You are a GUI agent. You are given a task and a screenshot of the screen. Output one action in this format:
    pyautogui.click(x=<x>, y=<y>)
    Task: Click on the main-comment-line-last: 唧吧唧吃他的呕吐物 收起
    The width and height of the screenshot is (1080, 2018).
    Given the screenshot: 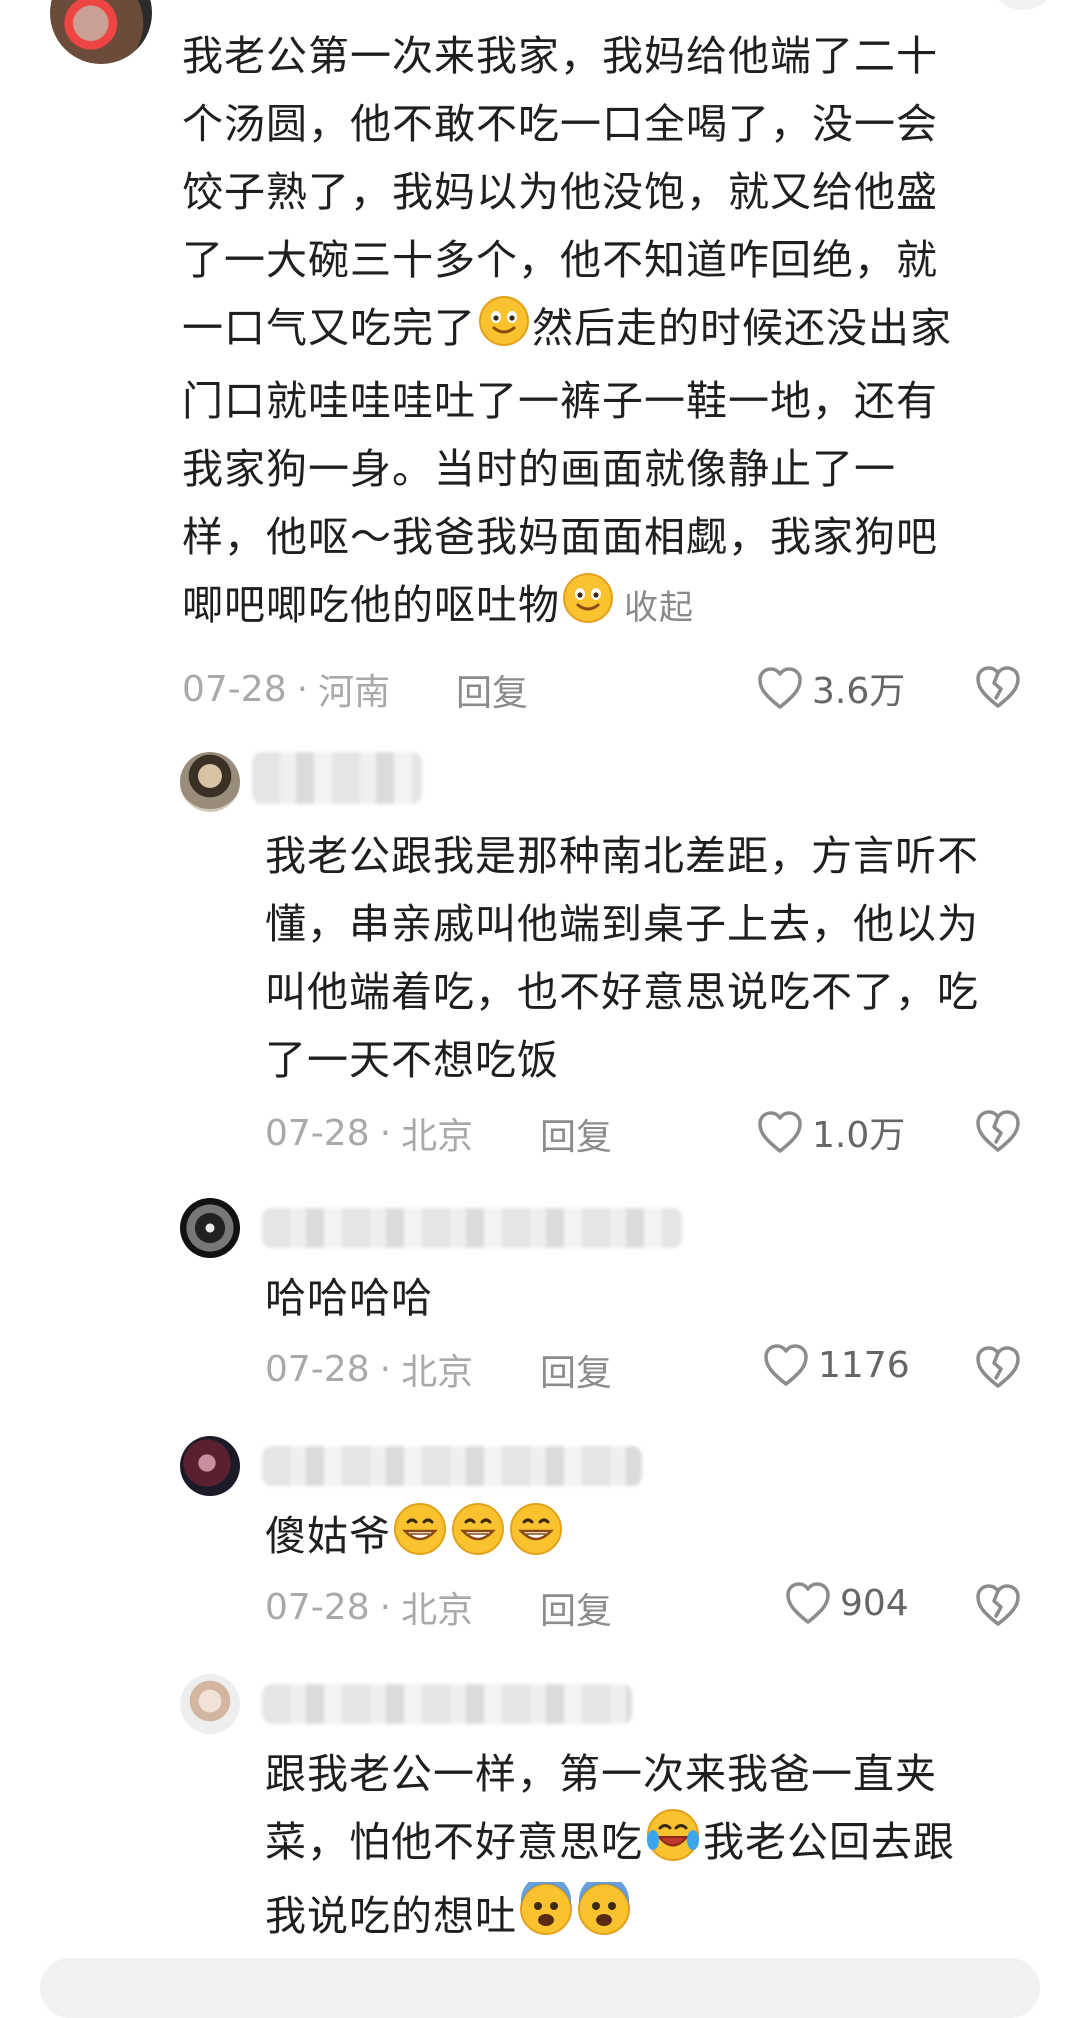 What is the action you would take?
    pyautogui.click(x=612, y=607)
    